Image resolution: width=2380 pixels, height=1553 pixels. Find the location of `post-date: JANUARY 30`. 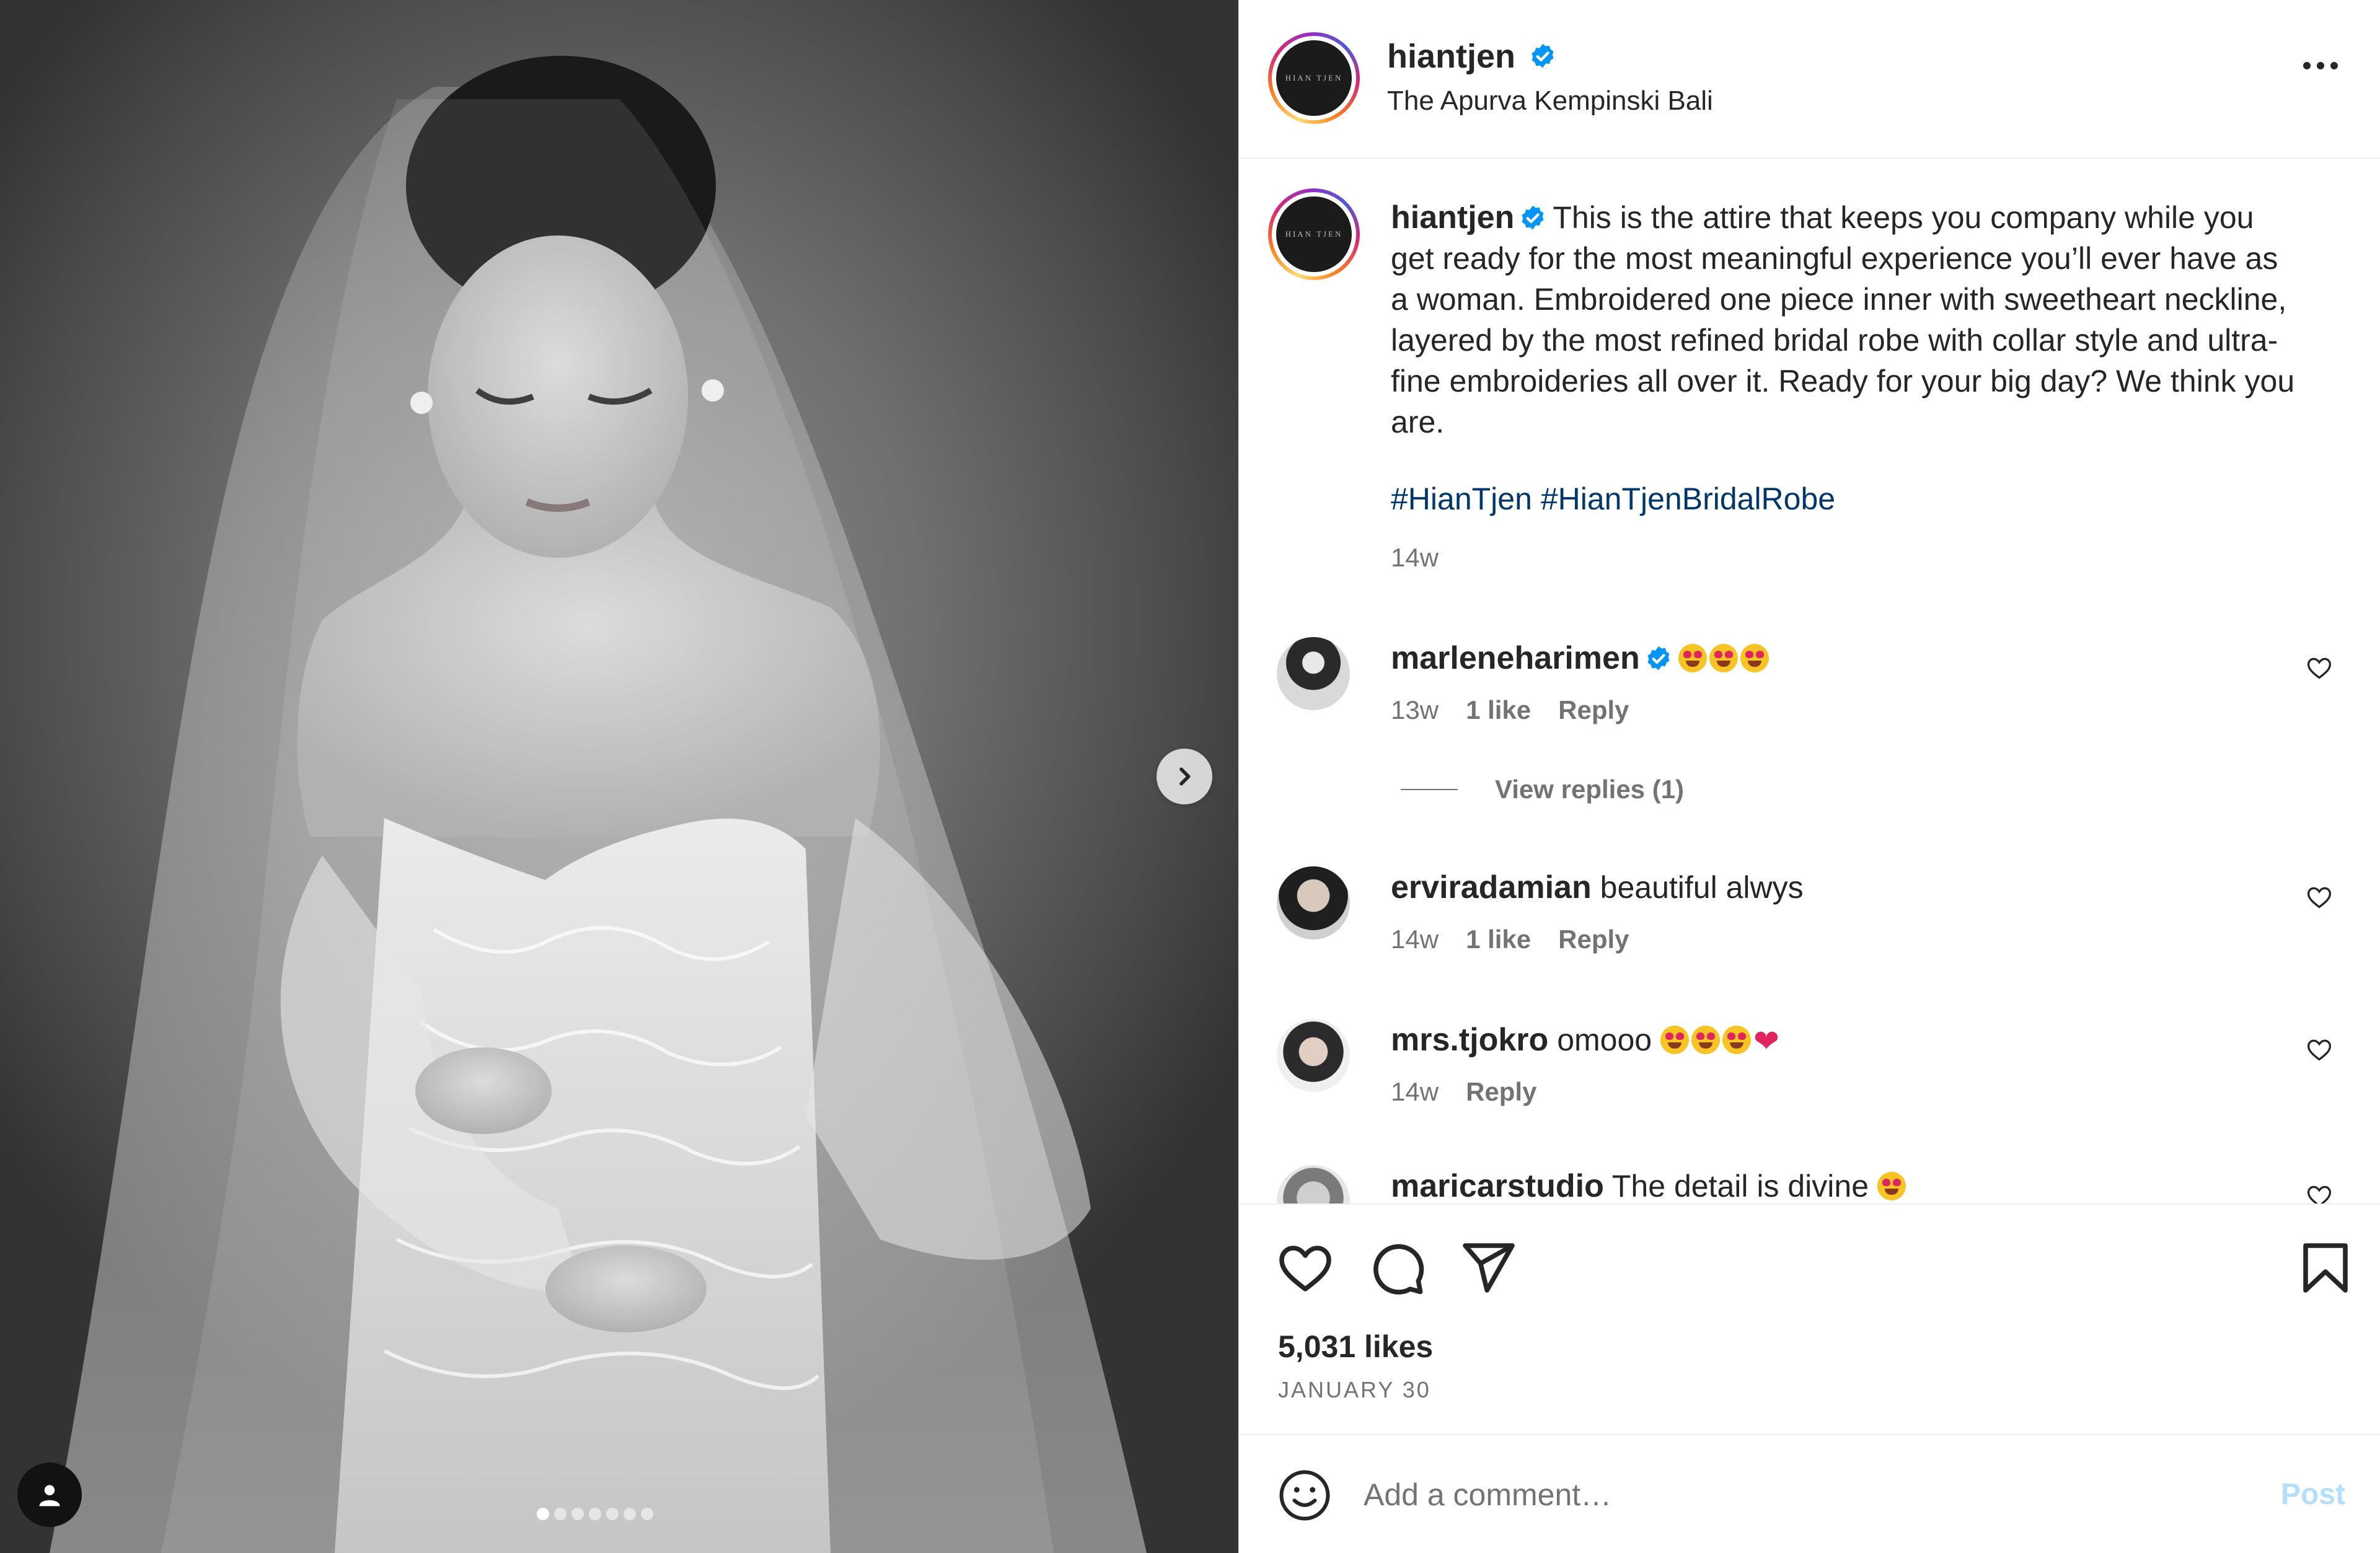

post-date: JANUARY 30 is located at coordinates (1354, 1389).